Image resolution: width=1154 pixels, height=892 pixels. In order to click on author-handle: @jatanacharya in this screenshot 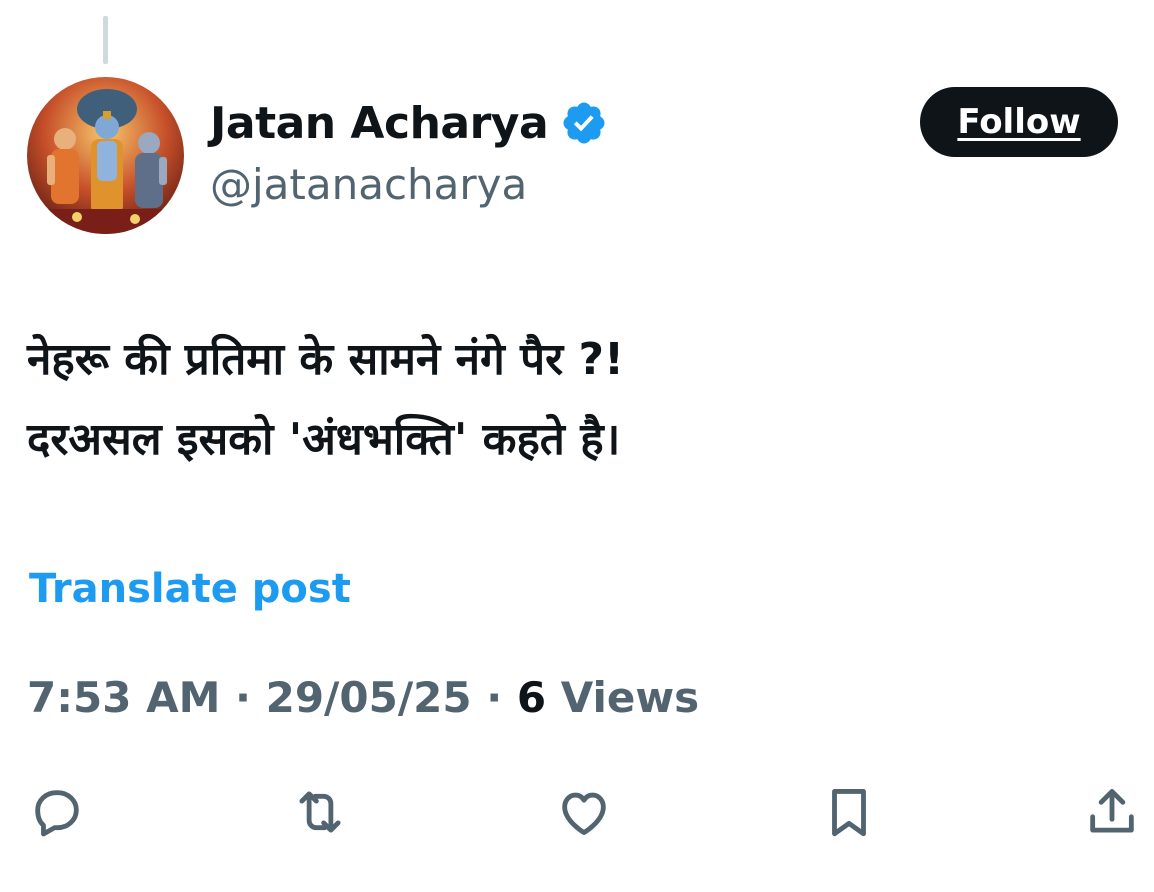, I will do `click(368, 184)`.